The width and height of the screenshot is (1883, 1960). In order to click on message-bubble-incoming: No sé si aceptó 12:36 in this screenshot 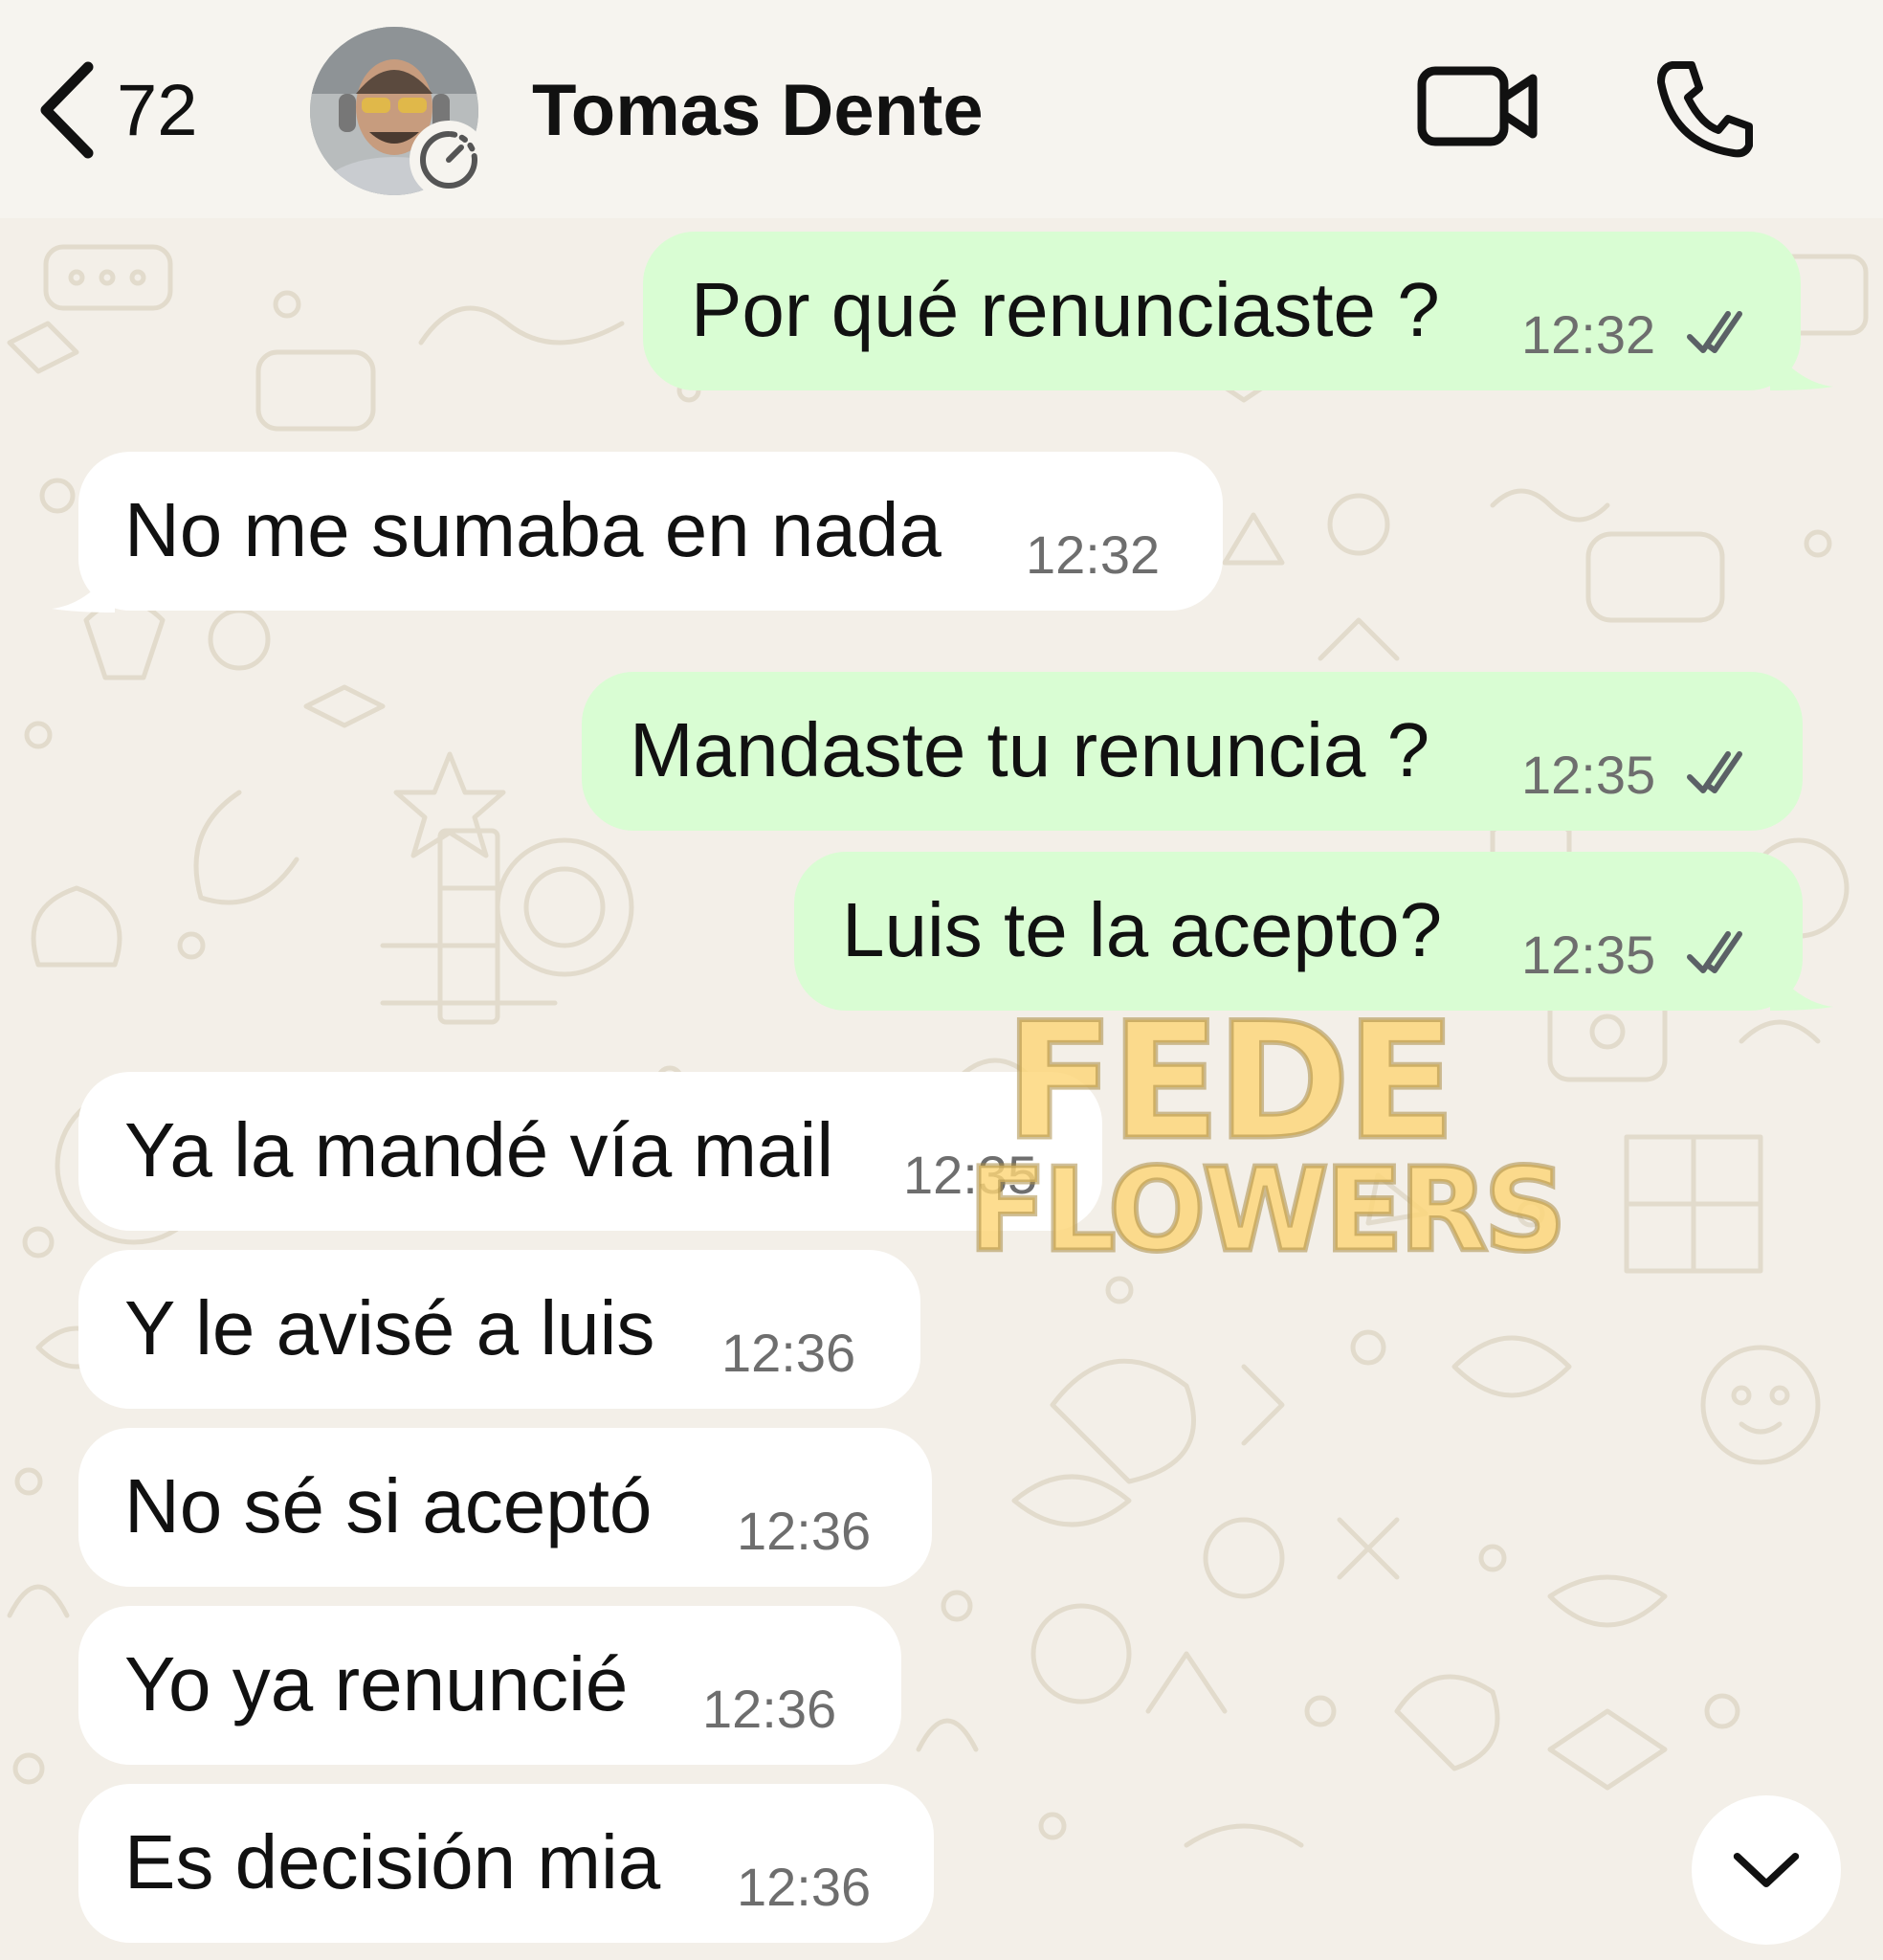, I will do `click(505, 1508)`.